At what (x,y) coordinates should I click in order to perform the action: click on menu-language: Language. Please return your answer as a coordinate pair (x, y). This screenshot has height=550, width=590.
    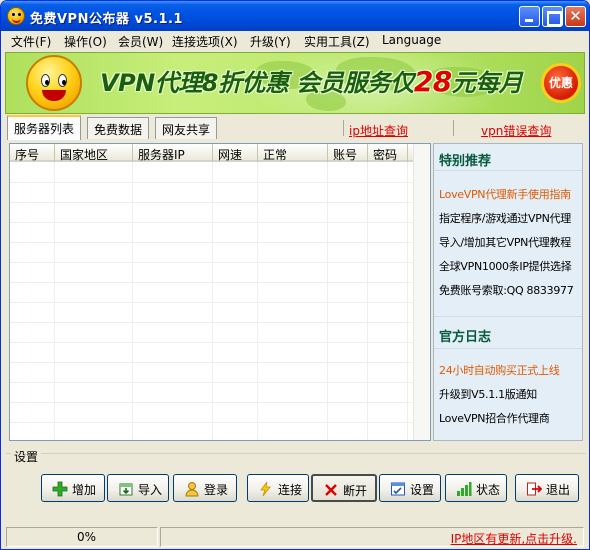
    Looking at the image, I should click on (411, 40).